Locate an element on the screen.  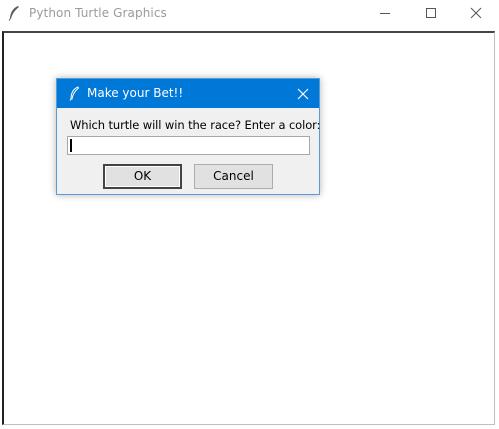
dialog-title: Make your Bet!! is located at coordinates (135, 93).